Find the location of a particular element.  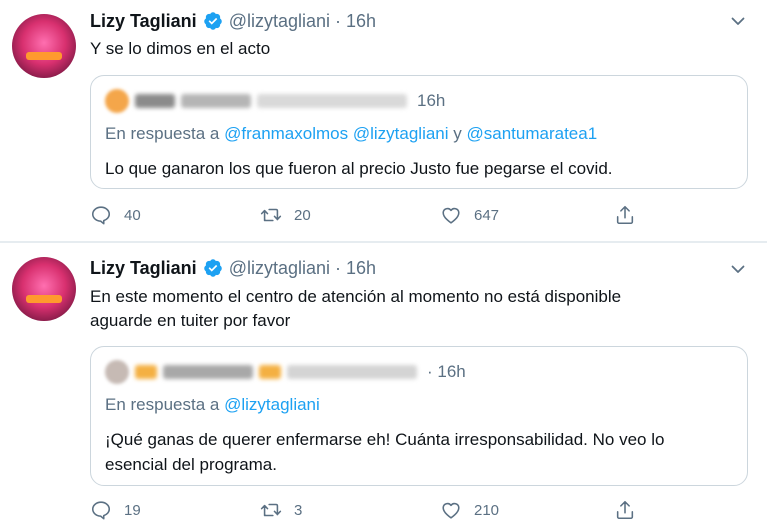

like-button: 647 is located at coordinates (469, 215).